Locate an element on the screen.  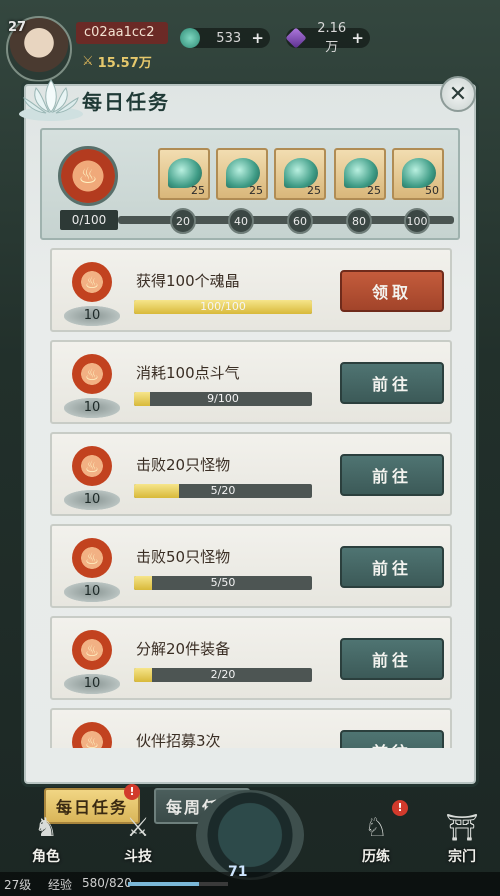
task-progress-text: 2/20 is located at coordinates (223, 674).